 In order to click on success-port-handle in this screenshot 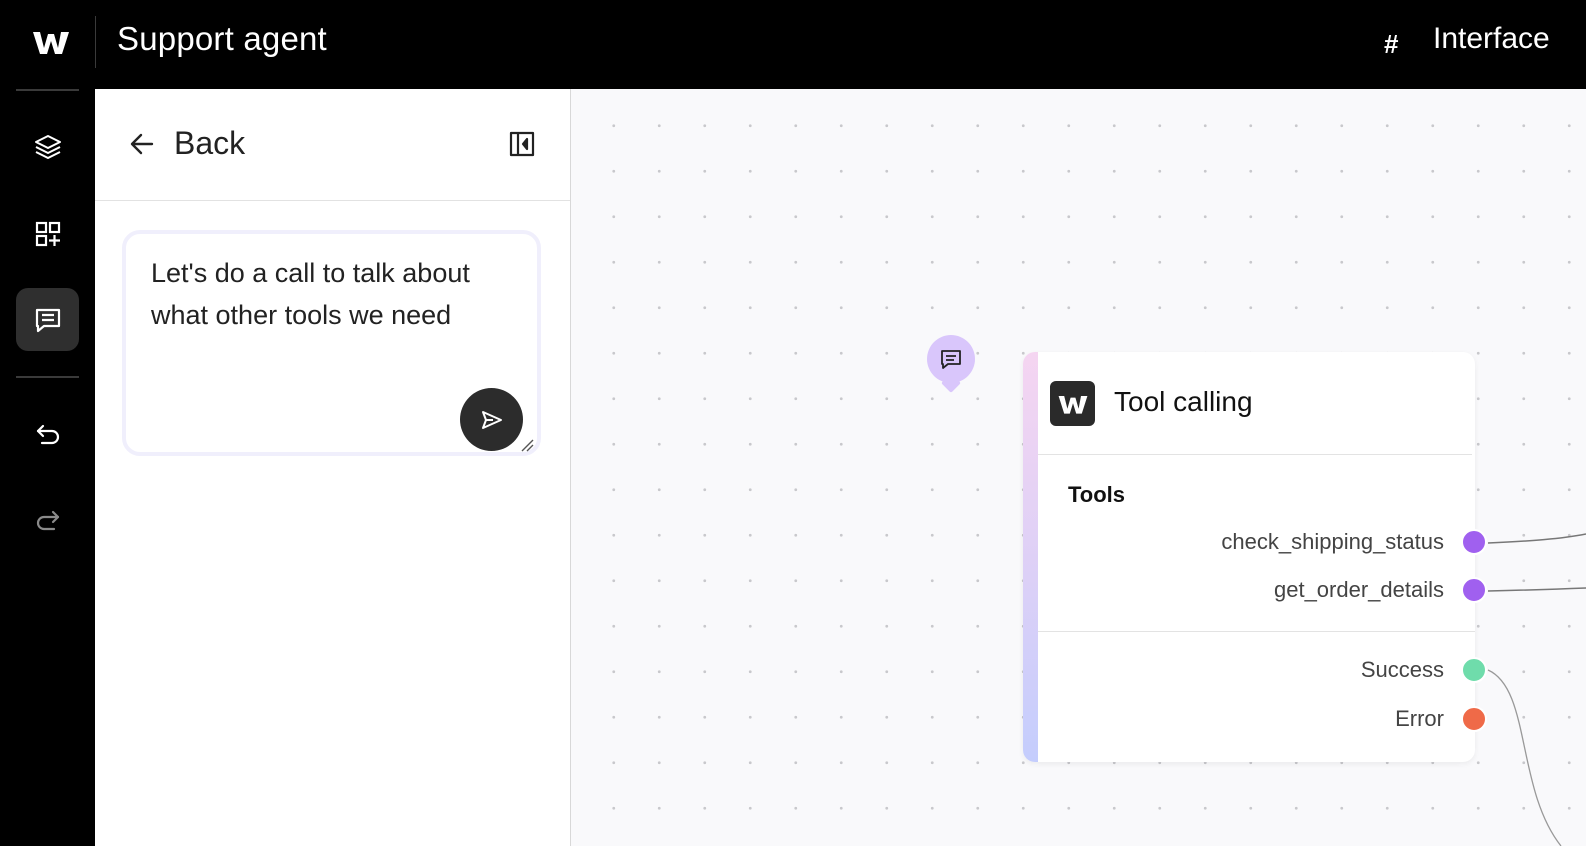, I will do `click(1474, 670)`.